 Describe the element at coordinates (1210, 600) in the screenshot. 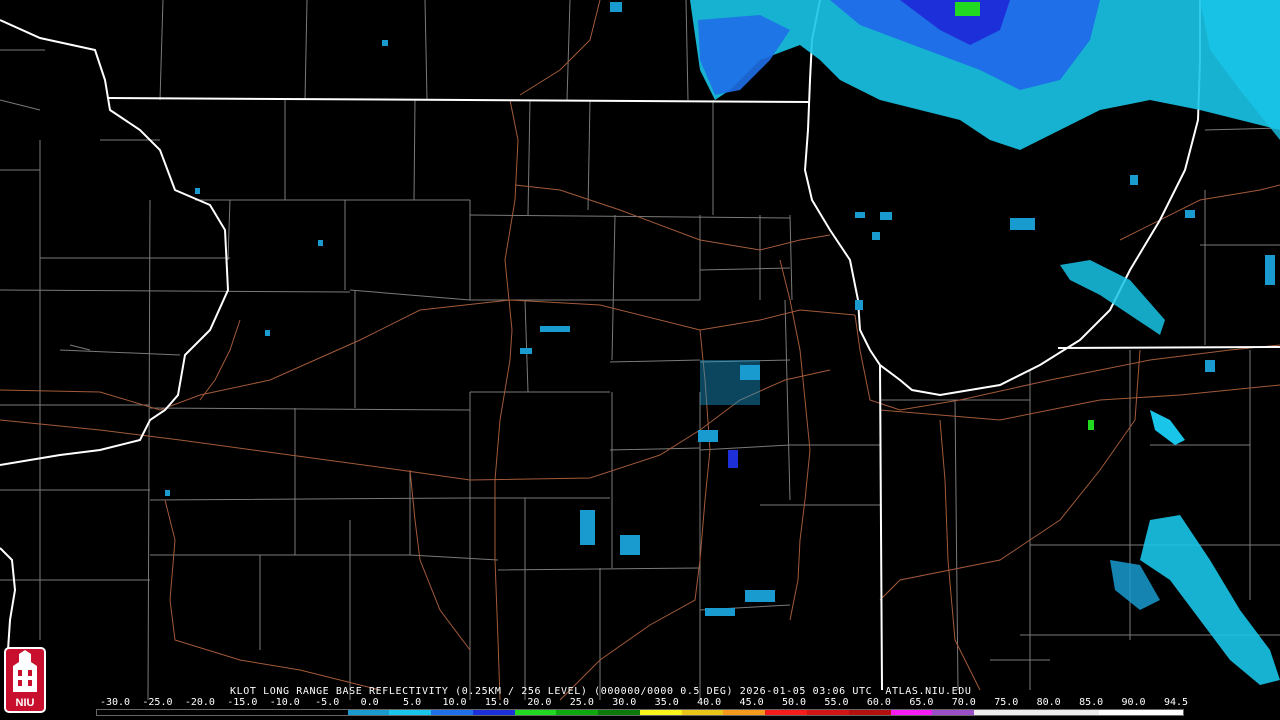

I see `echo-se-band` at that location.